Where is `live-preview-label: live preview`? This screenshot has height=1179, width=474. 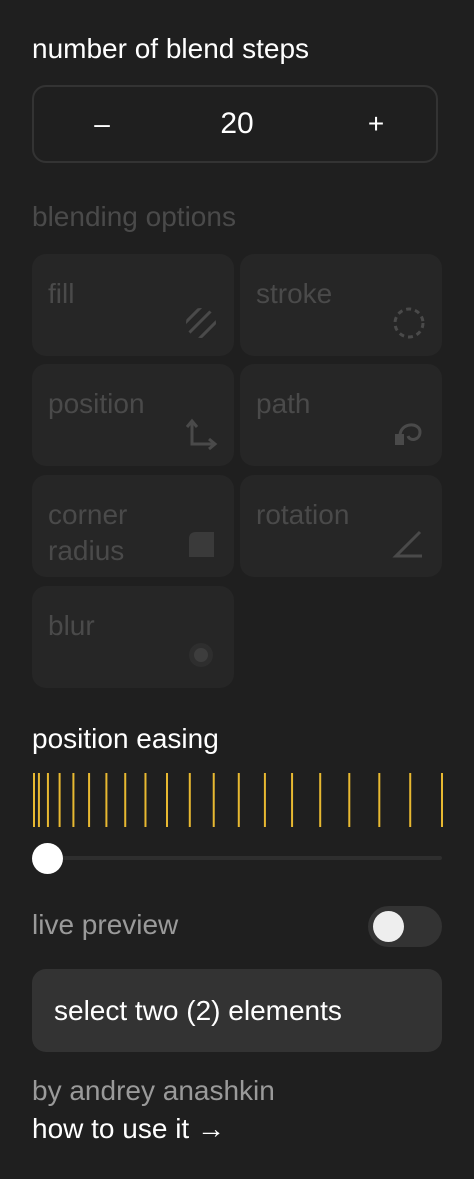 live-preview-label: live preview is located at coordinates (105, 924).